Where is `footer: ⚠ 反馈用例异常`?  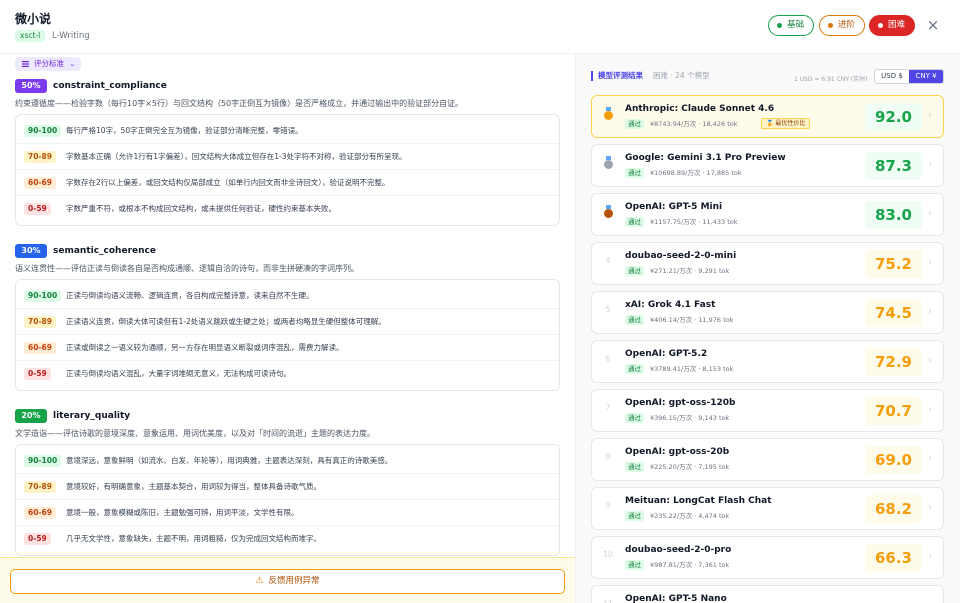
footer: ⚠ 反馈用例异常 is located at coordinates (287, 580).